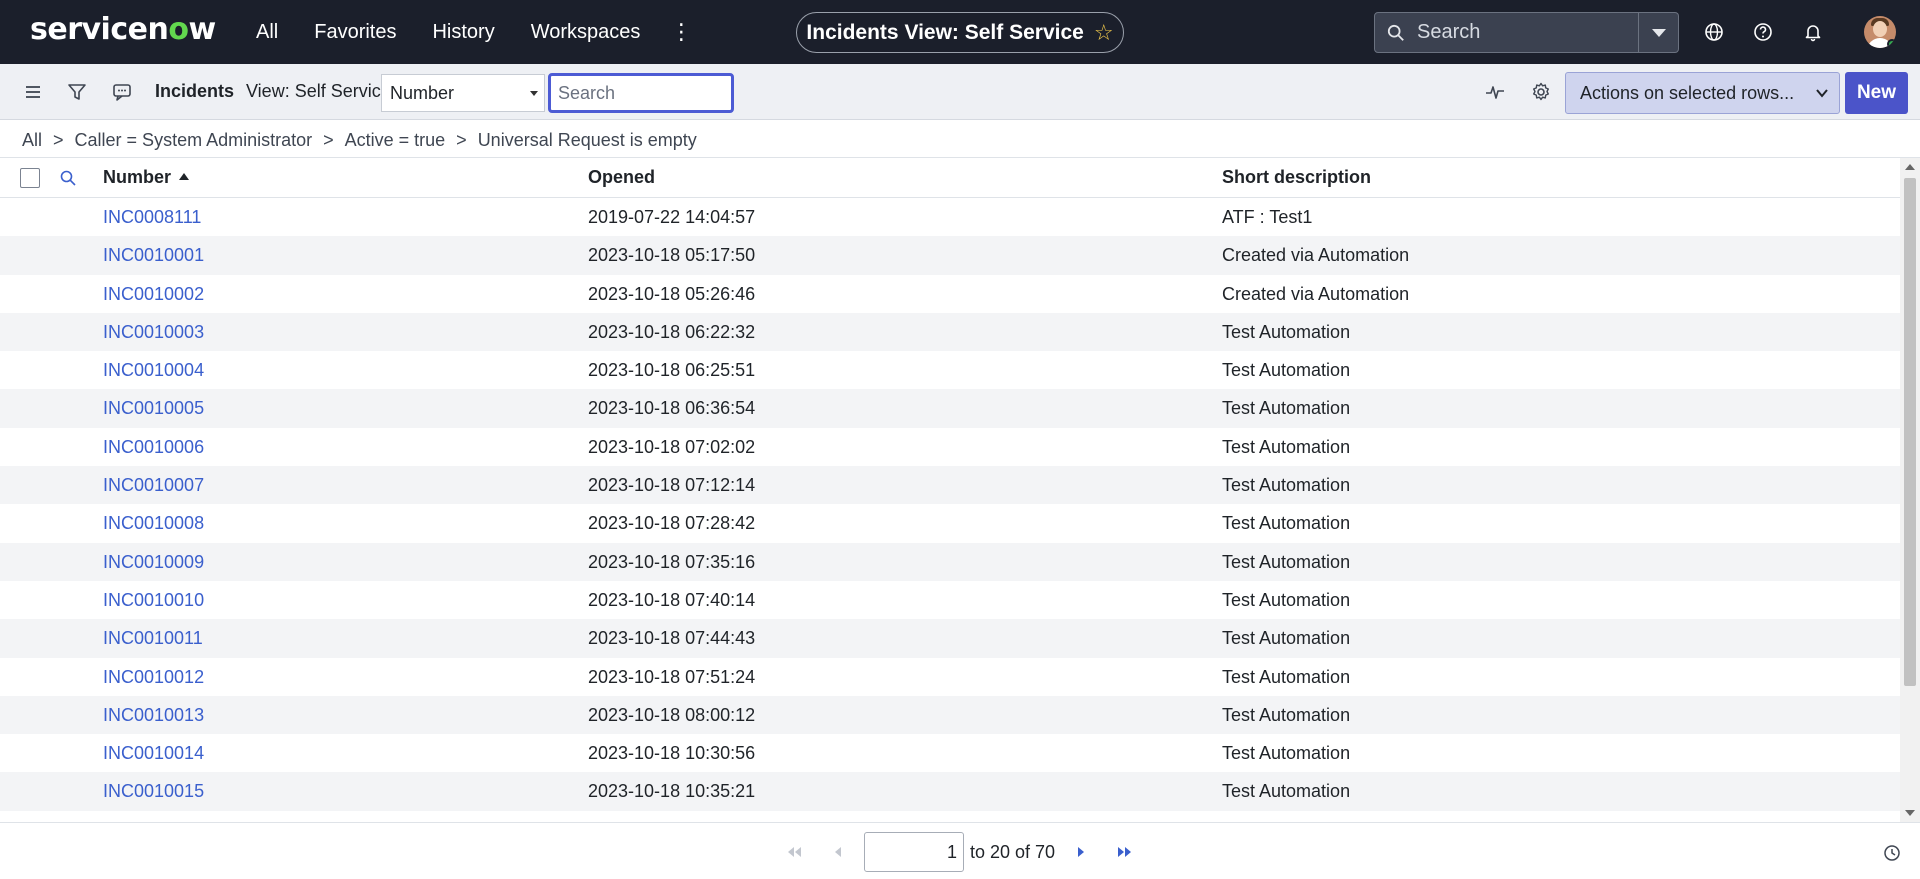 The image size is (1920, 879). What do you see at coordinates (1763, 32) in the screenshot?
I see `help-icon` at bounding box center [1763, 32].